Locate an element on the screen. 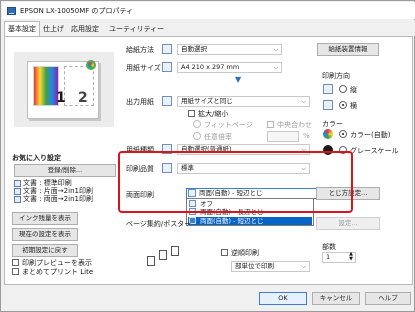 The image size is (415, 312). output-paper-select: 用紙サイズと同じ ⌵ is located at coordinates (243, 101).